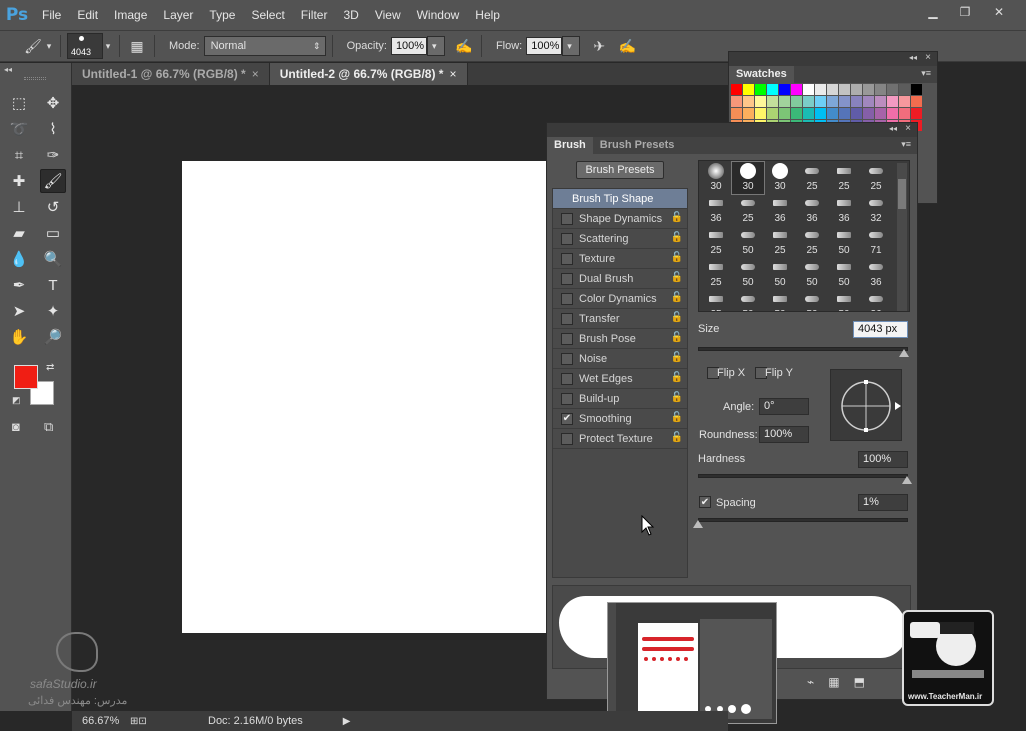 The image size is (1026, 731). I want to click on default-colors-icon: ◩, so click(16, 400).